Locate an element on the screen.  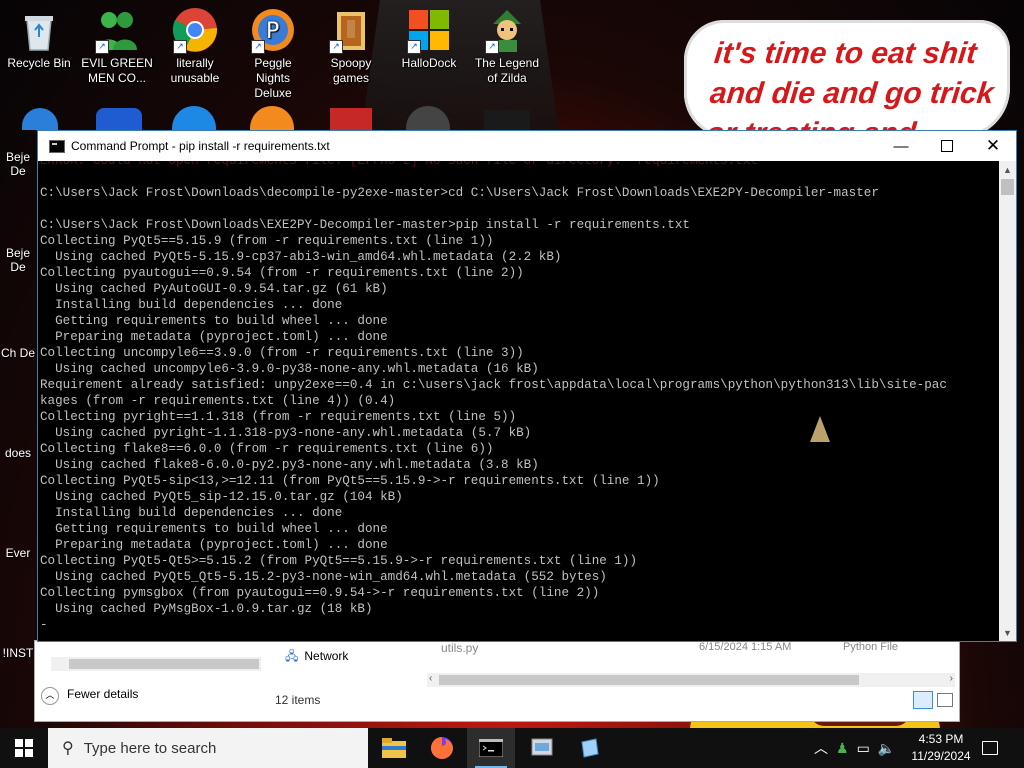
desktop-icon-bejeweled-1: Beje De is located at coordinates (18, 164).